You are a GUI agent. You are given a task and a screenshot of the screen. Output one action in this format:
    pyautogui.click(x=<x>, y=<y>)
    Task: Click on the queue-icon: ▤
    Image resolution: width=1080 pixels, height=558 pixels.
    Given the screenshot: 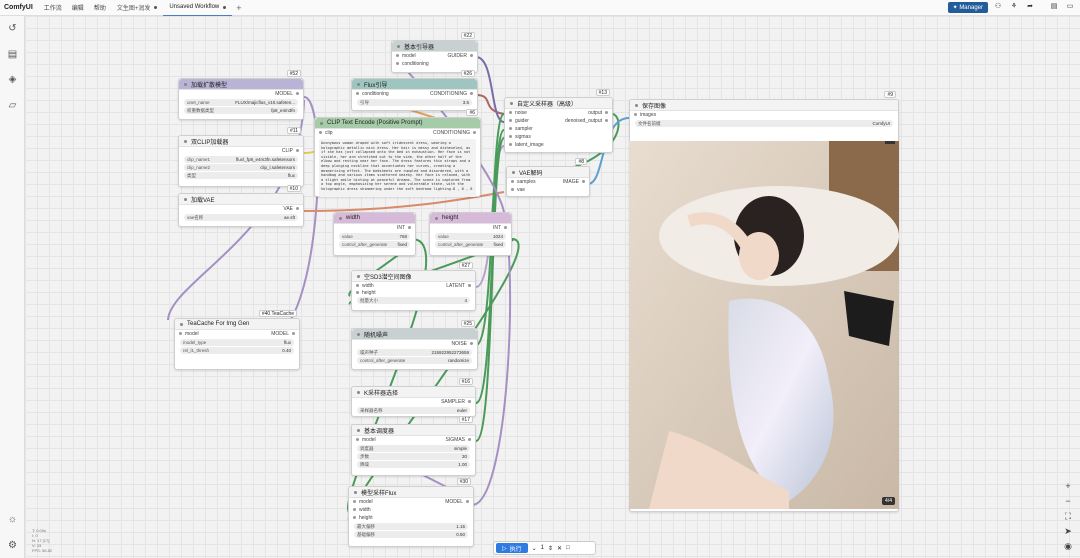 What is the action you would take?
    pyautogui.click(x=12, y=54)
    